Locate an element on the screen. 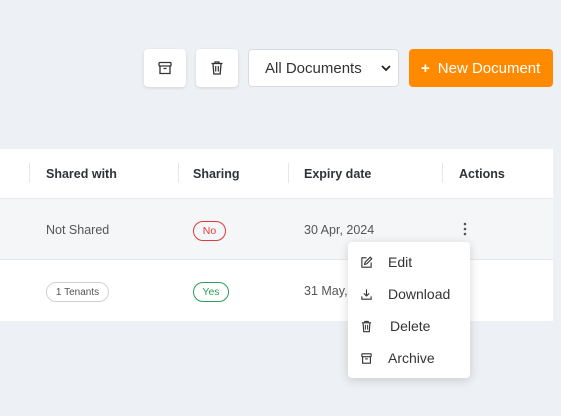 This screenshot has width=561, height=416. archive-icon is located at coordinates (366, 358).